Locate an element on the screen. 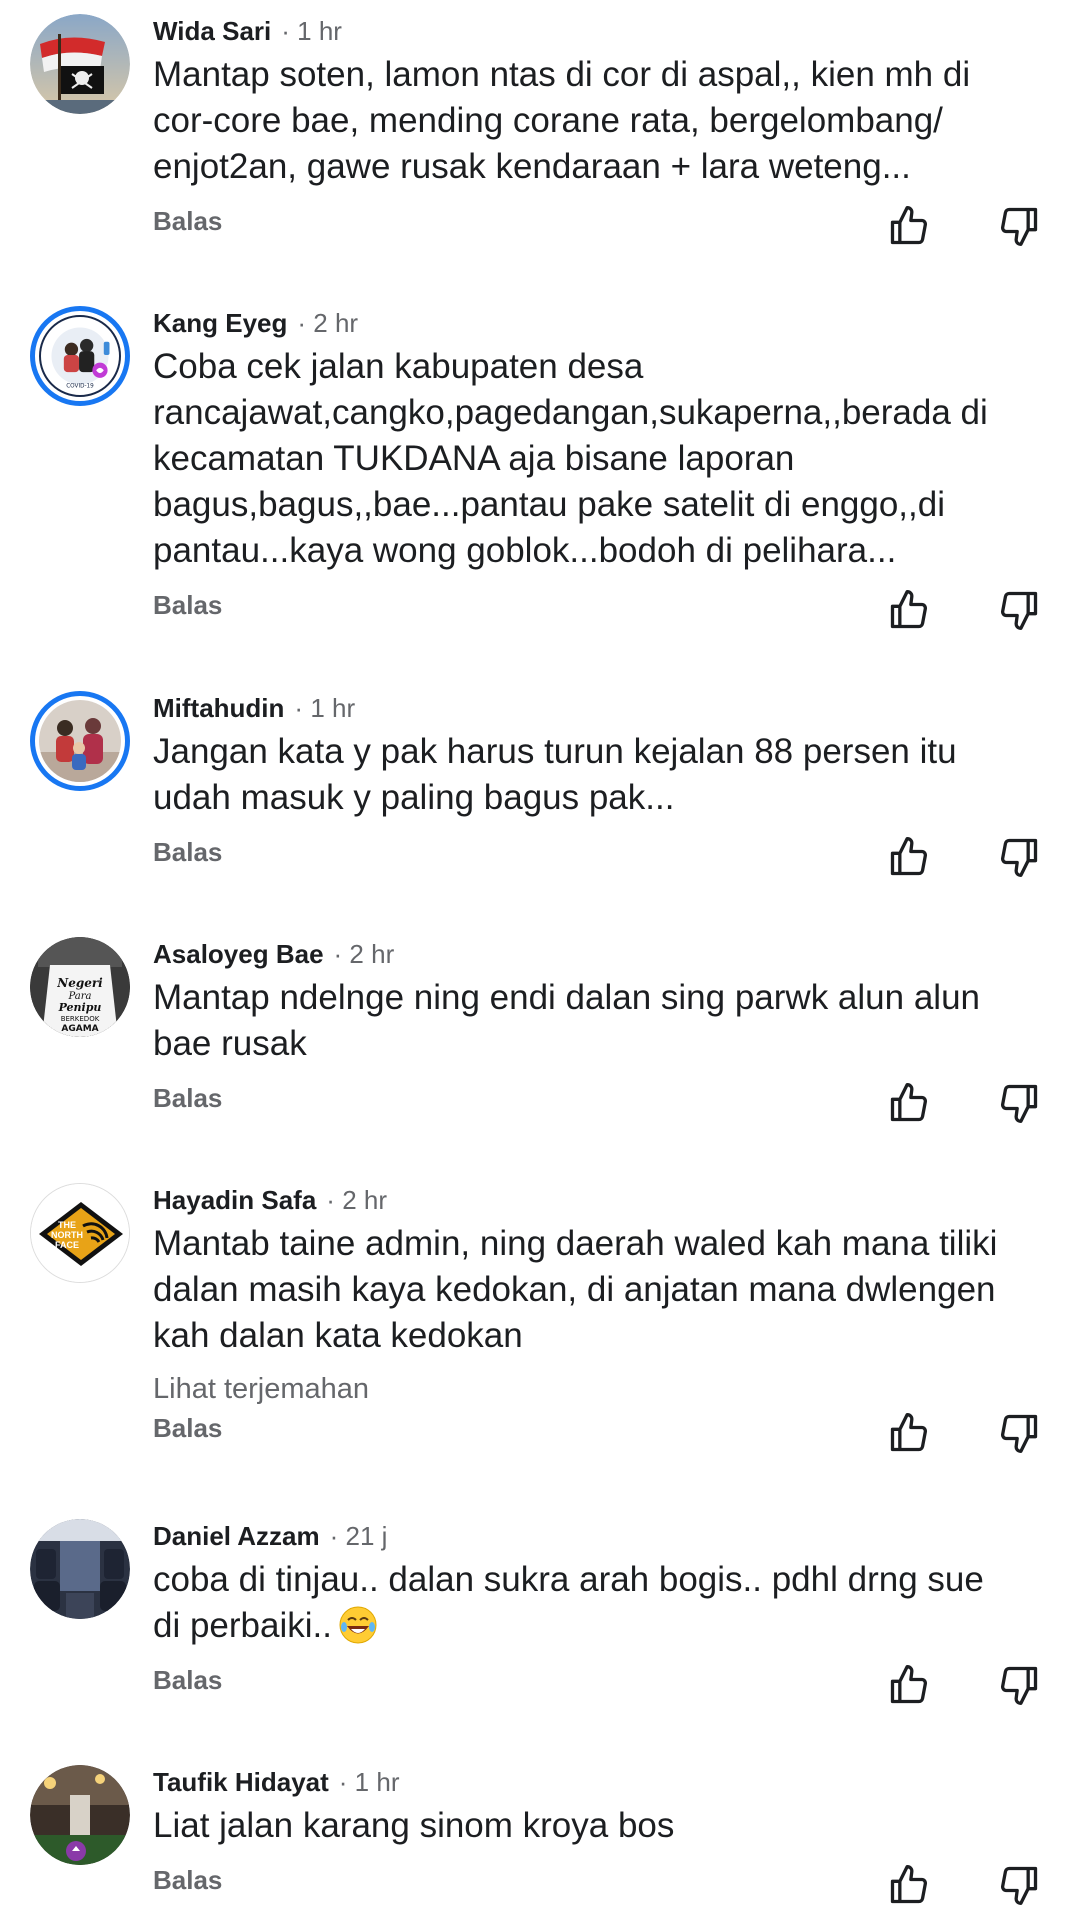 Image resolution: width=1080 pixels, height=1928 pixels. avatar-image-text-shirt: Negeri Para Penipu BERKEDOK AGAMA is located at coordinates (80, 987).